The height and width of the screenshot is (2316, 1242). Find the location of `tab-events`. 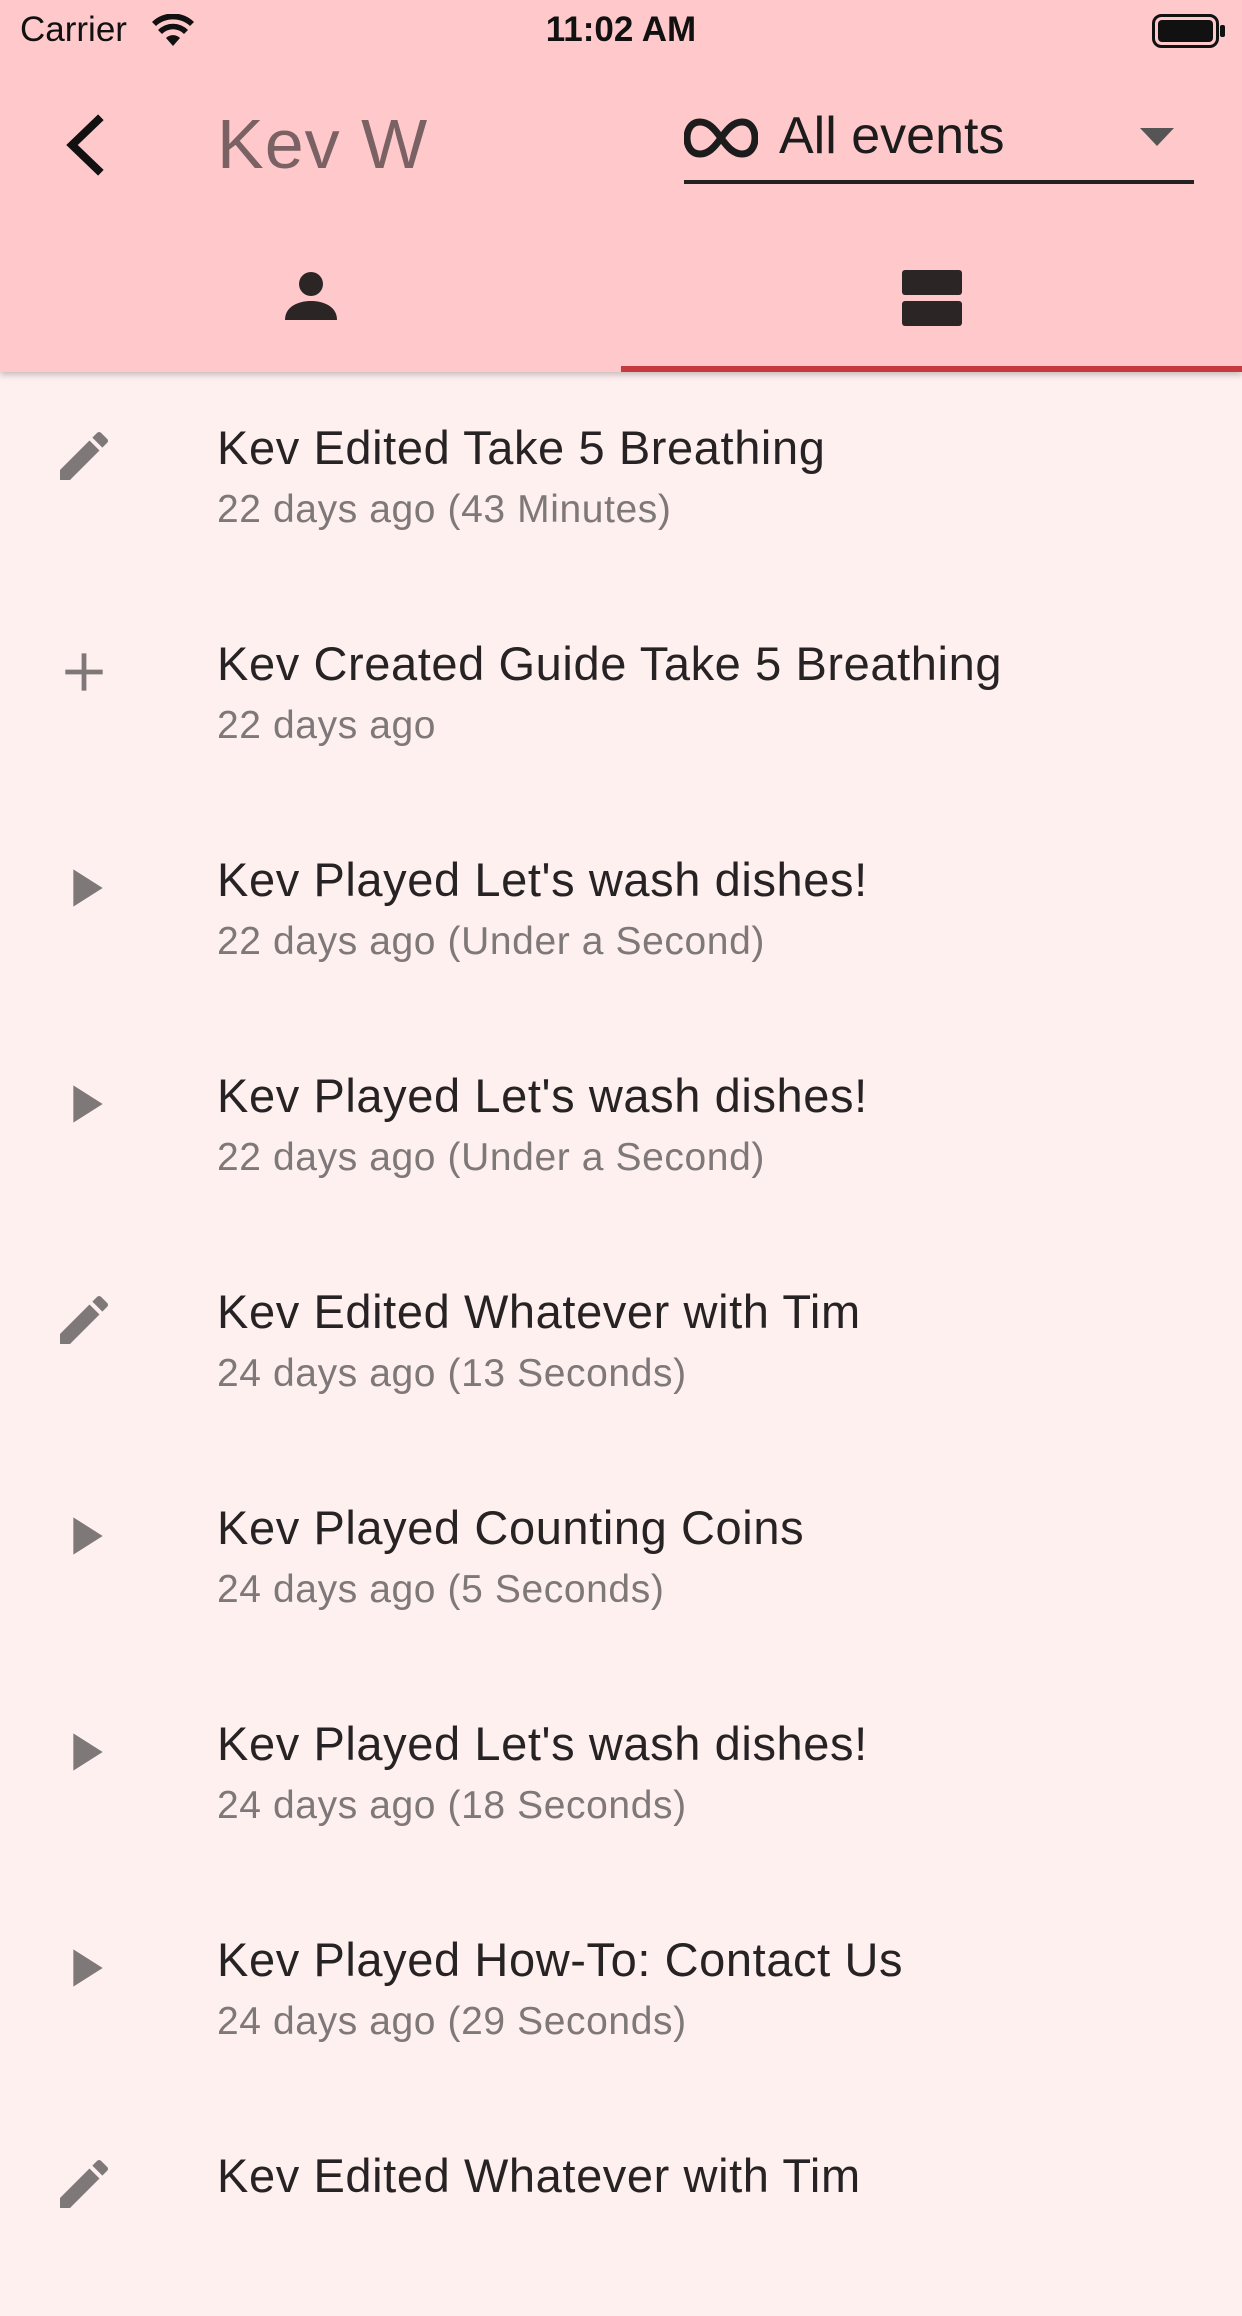

tab-events is located at coordinates (931, 307).